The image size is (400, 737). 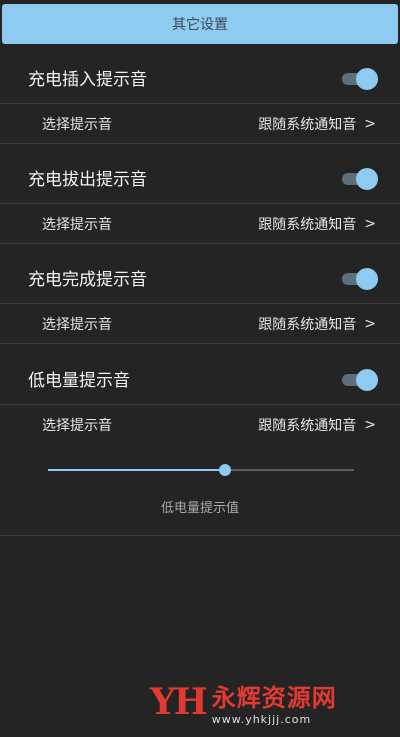 What do you see at coordinates (79, 381) in the screenshot?
I see `setting-label: 低电量提示音` at bounding box center [79, 381].